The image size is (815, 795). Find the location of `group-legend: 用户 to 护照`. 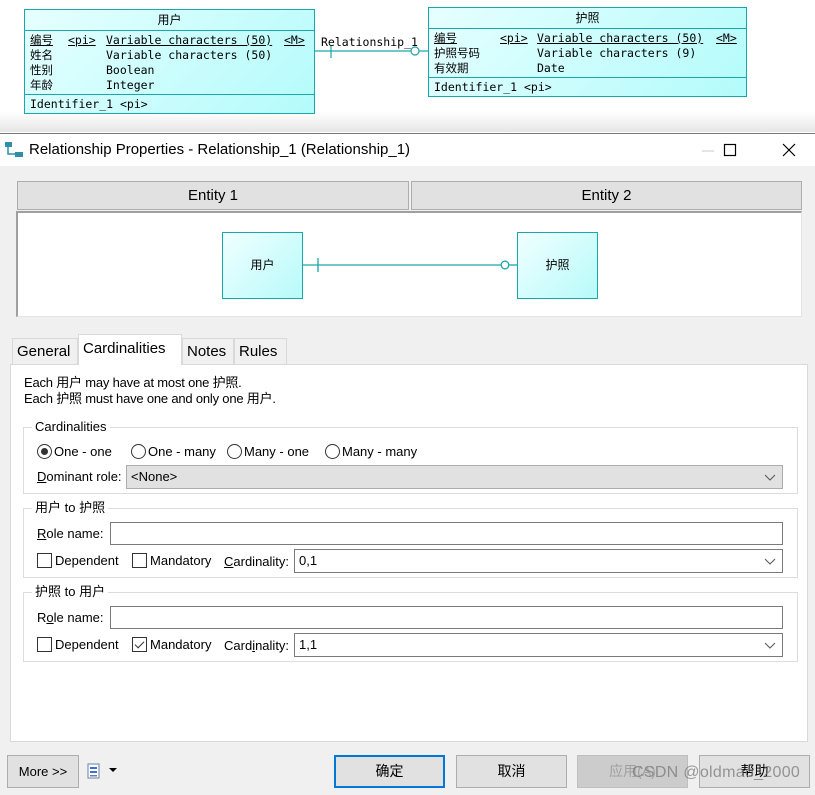

group-legend: 用户 to 护照 is located at coordinates (70, 508).